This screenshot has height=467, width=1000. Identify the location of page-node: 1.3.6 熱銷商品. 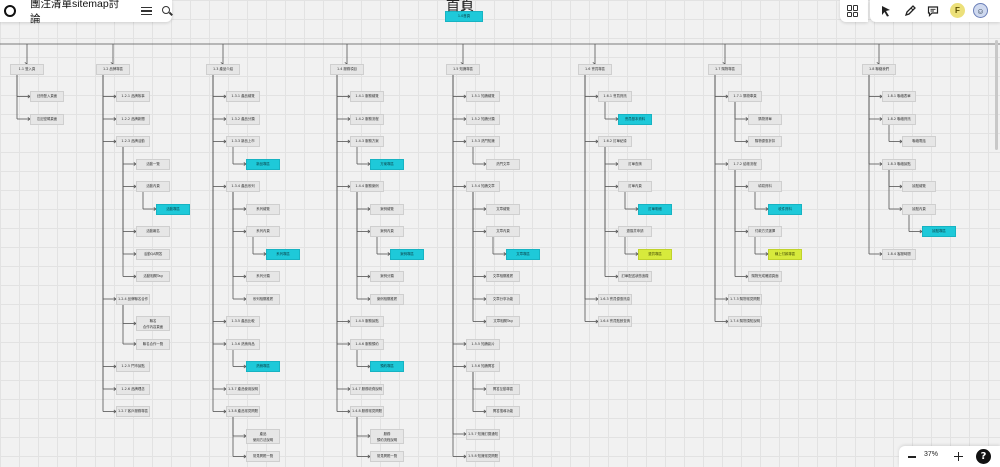
(243, 344).